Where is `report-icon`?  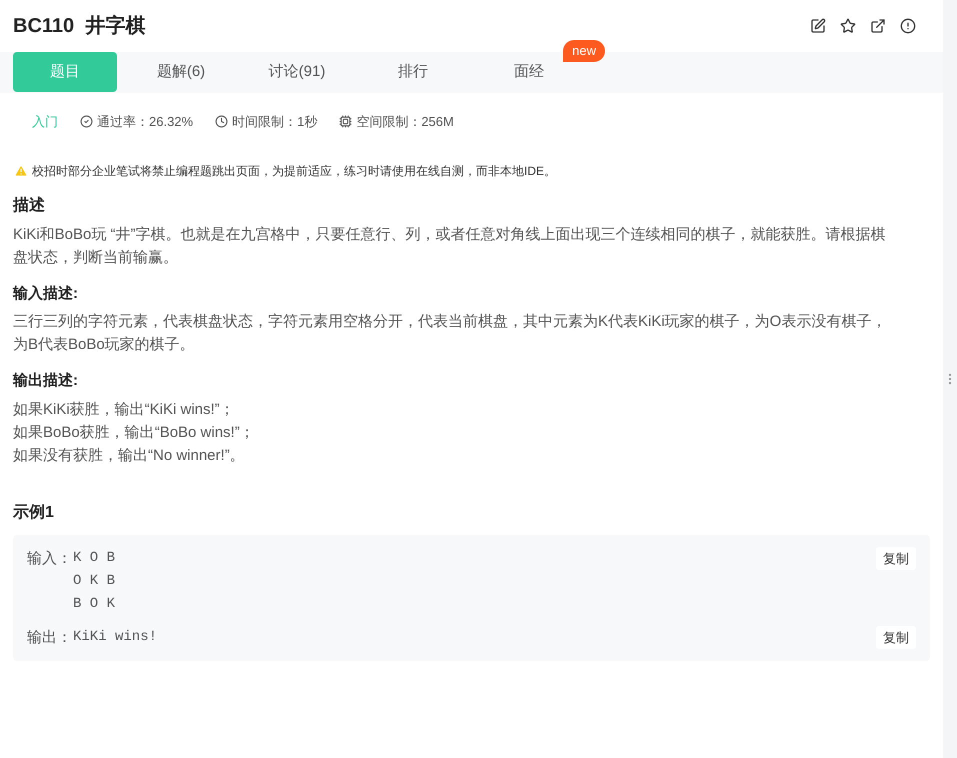
report-icon is located at coordinates (908, 26).